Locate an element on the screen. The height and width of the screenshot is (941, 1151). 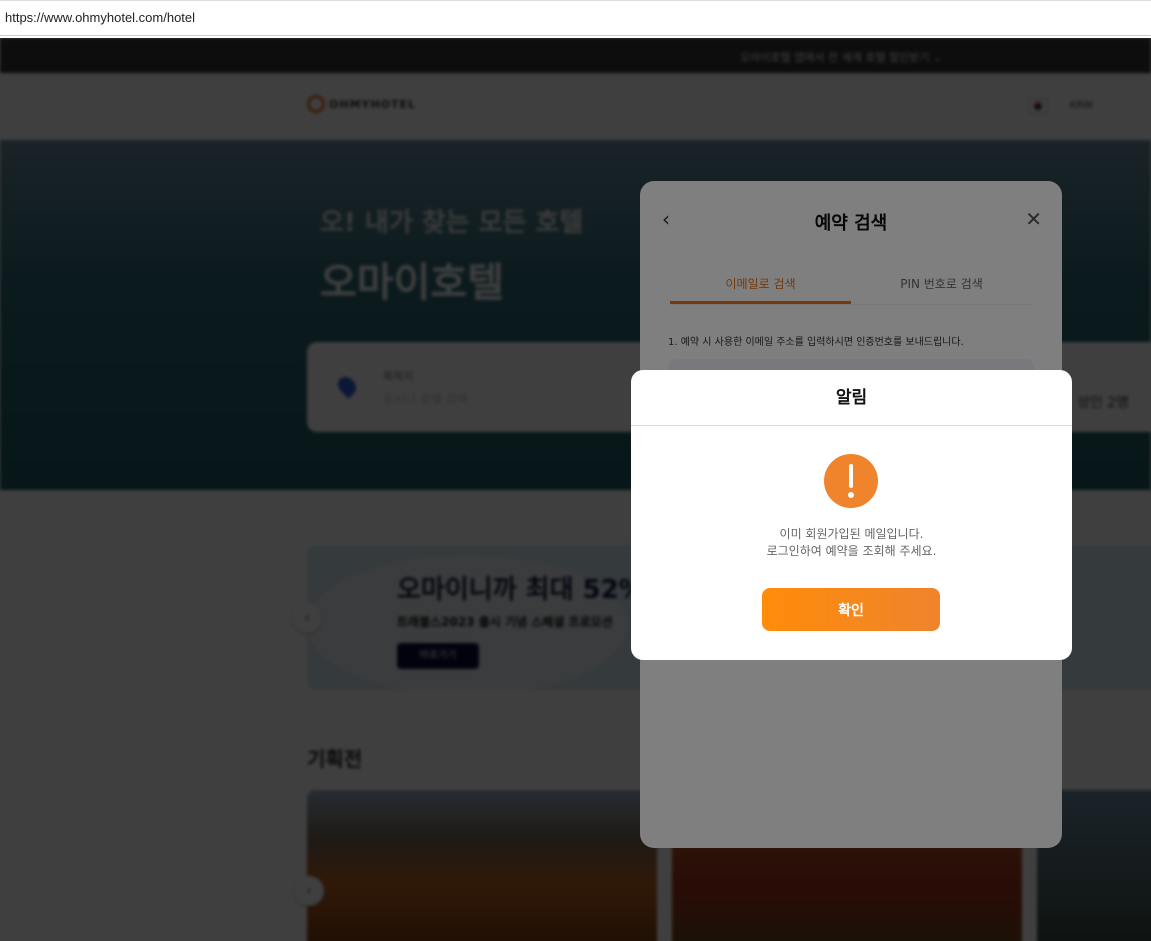
address-bar: https://www.ohmyhotel.com/hotel is located at coordinates (575, 18).